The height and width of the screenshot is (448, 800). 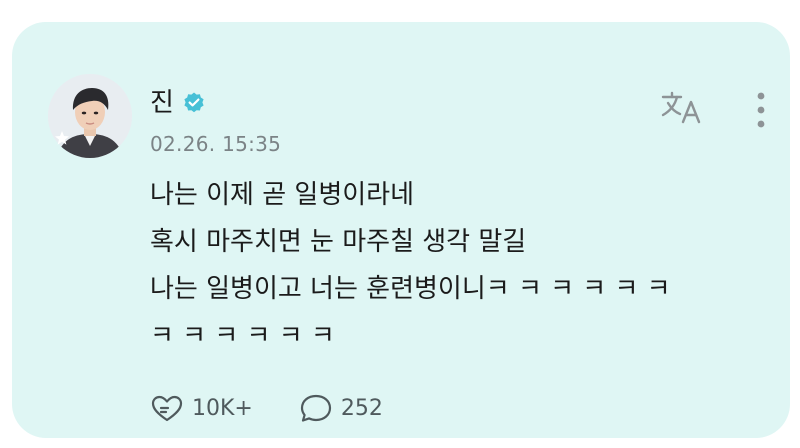 I want to click on post-line: 나는 일병이고 너는 훈련병이니ㅋ ㅋ ㅋ ㅋ ㅋ ㅋ, so click(x=410, y=289).